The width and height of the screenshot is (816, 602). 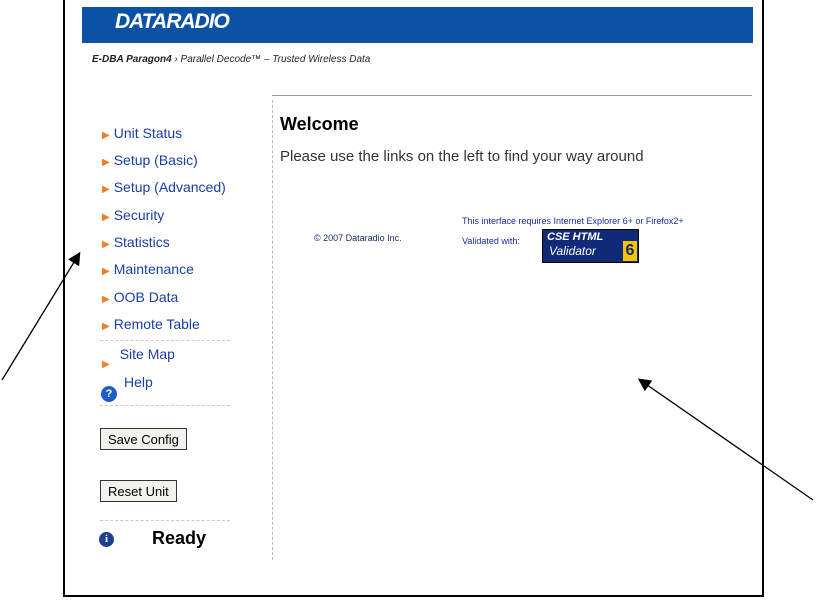 What do you see at coordinates (41, 316) in the screenshot?
I see `annotation-arrow-left` at bounding box center [41, 316].